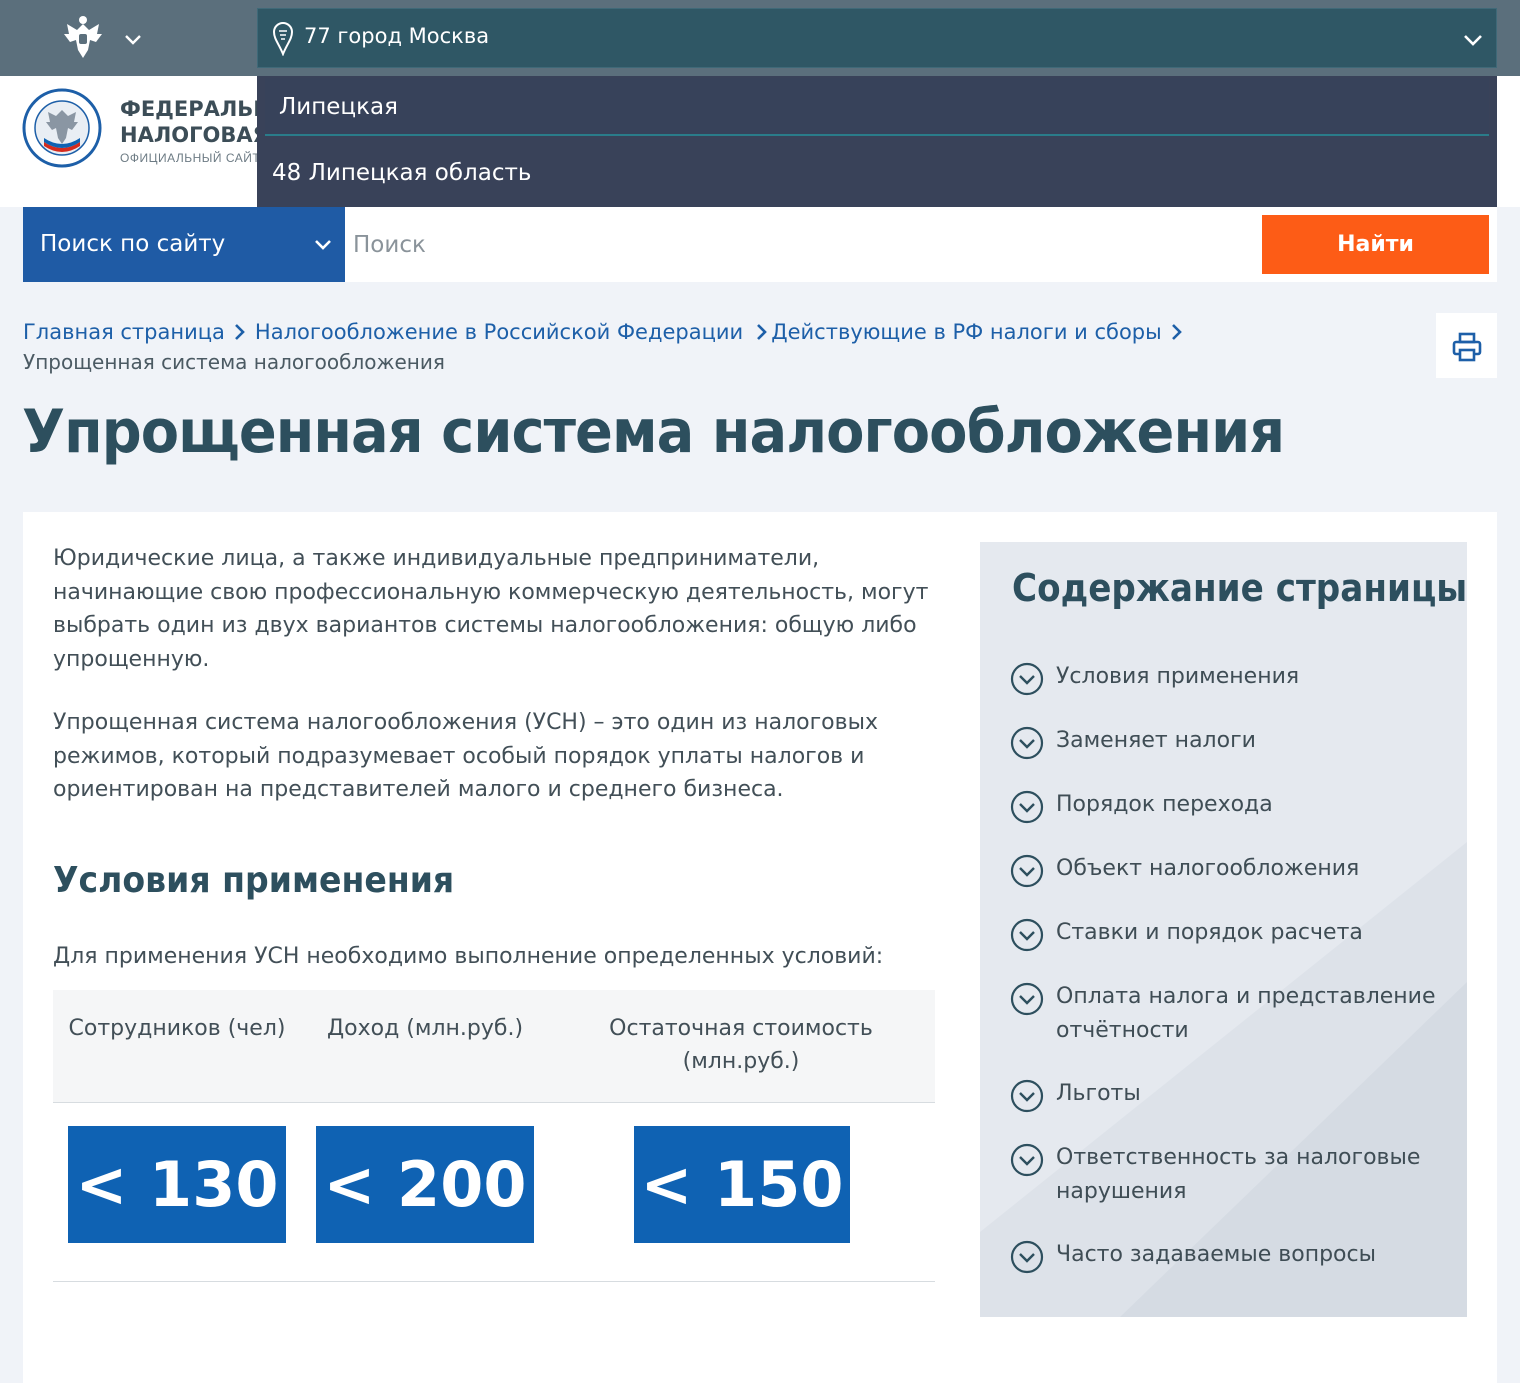 This screenshot has height=1383, width=1520. What do you see at coordinates (803, 245) in the screenshot?
I see `search-input` at bounding box center [803, 245].